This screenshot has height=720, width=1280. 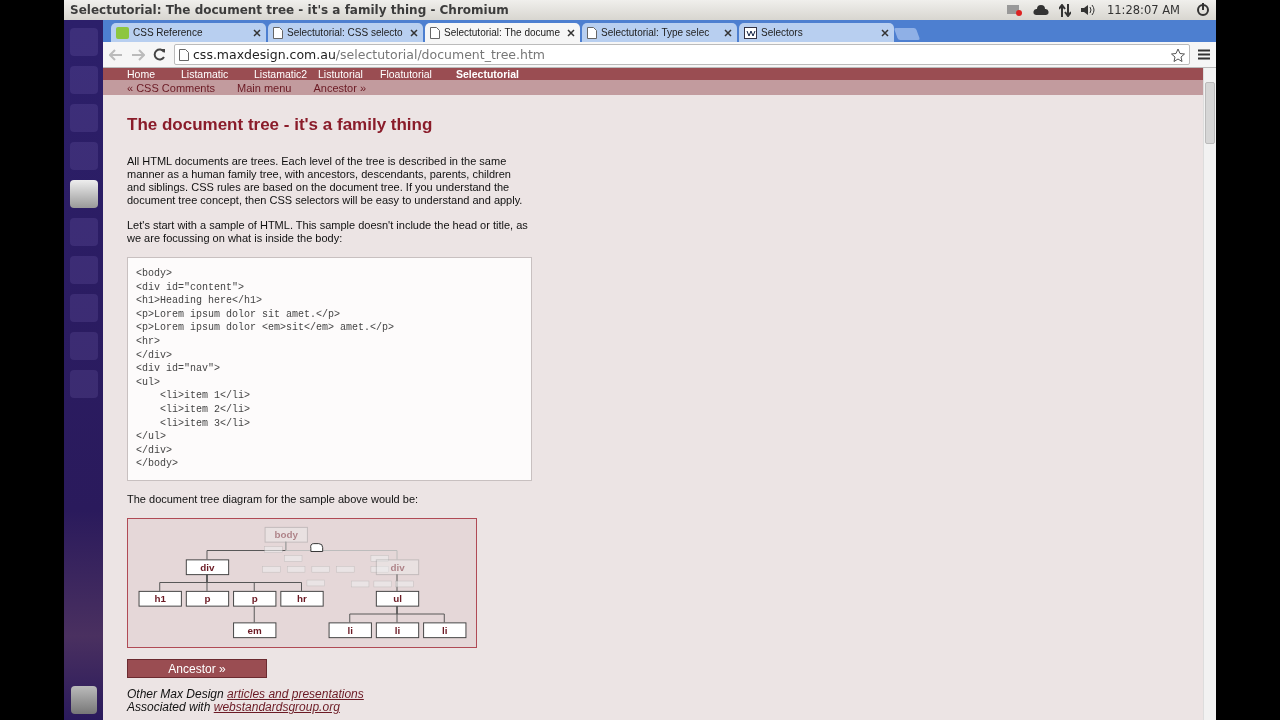 What do you see at coordinates (264, 54) in the screenshot?
I see `url-host: css.maxdesign.com.au` at bounding box center [264, 54].